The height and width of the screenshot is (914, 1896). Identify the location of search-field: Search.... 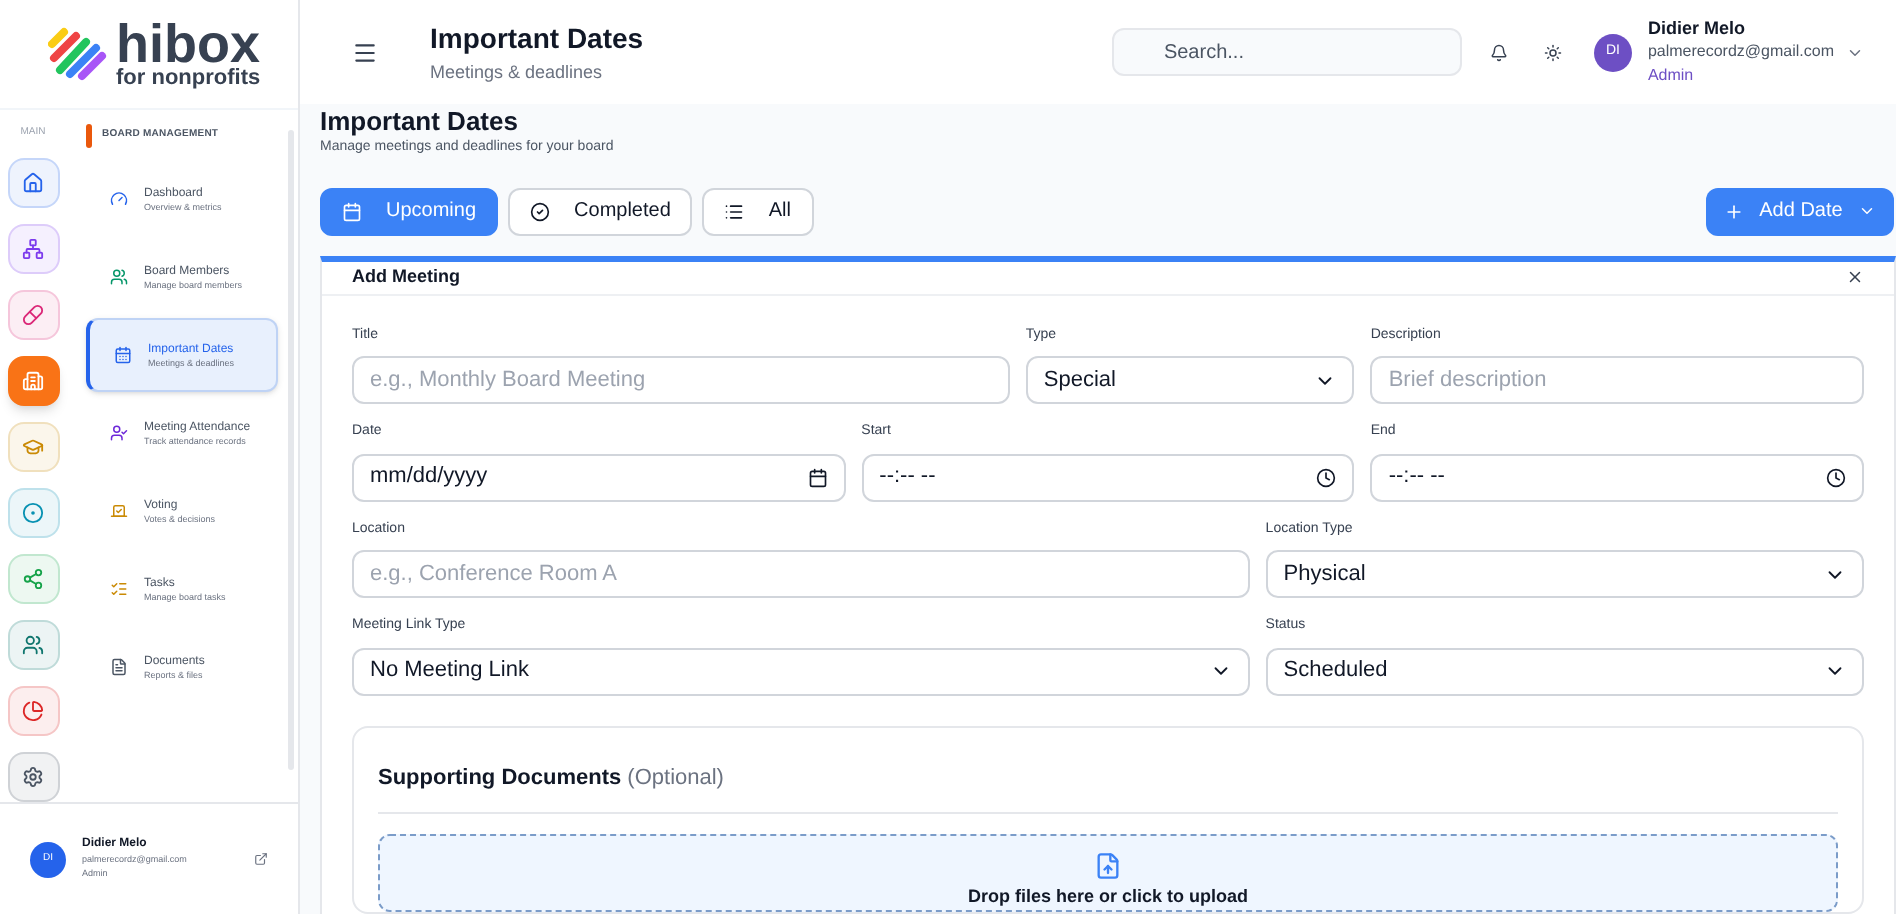
(1286, 52).